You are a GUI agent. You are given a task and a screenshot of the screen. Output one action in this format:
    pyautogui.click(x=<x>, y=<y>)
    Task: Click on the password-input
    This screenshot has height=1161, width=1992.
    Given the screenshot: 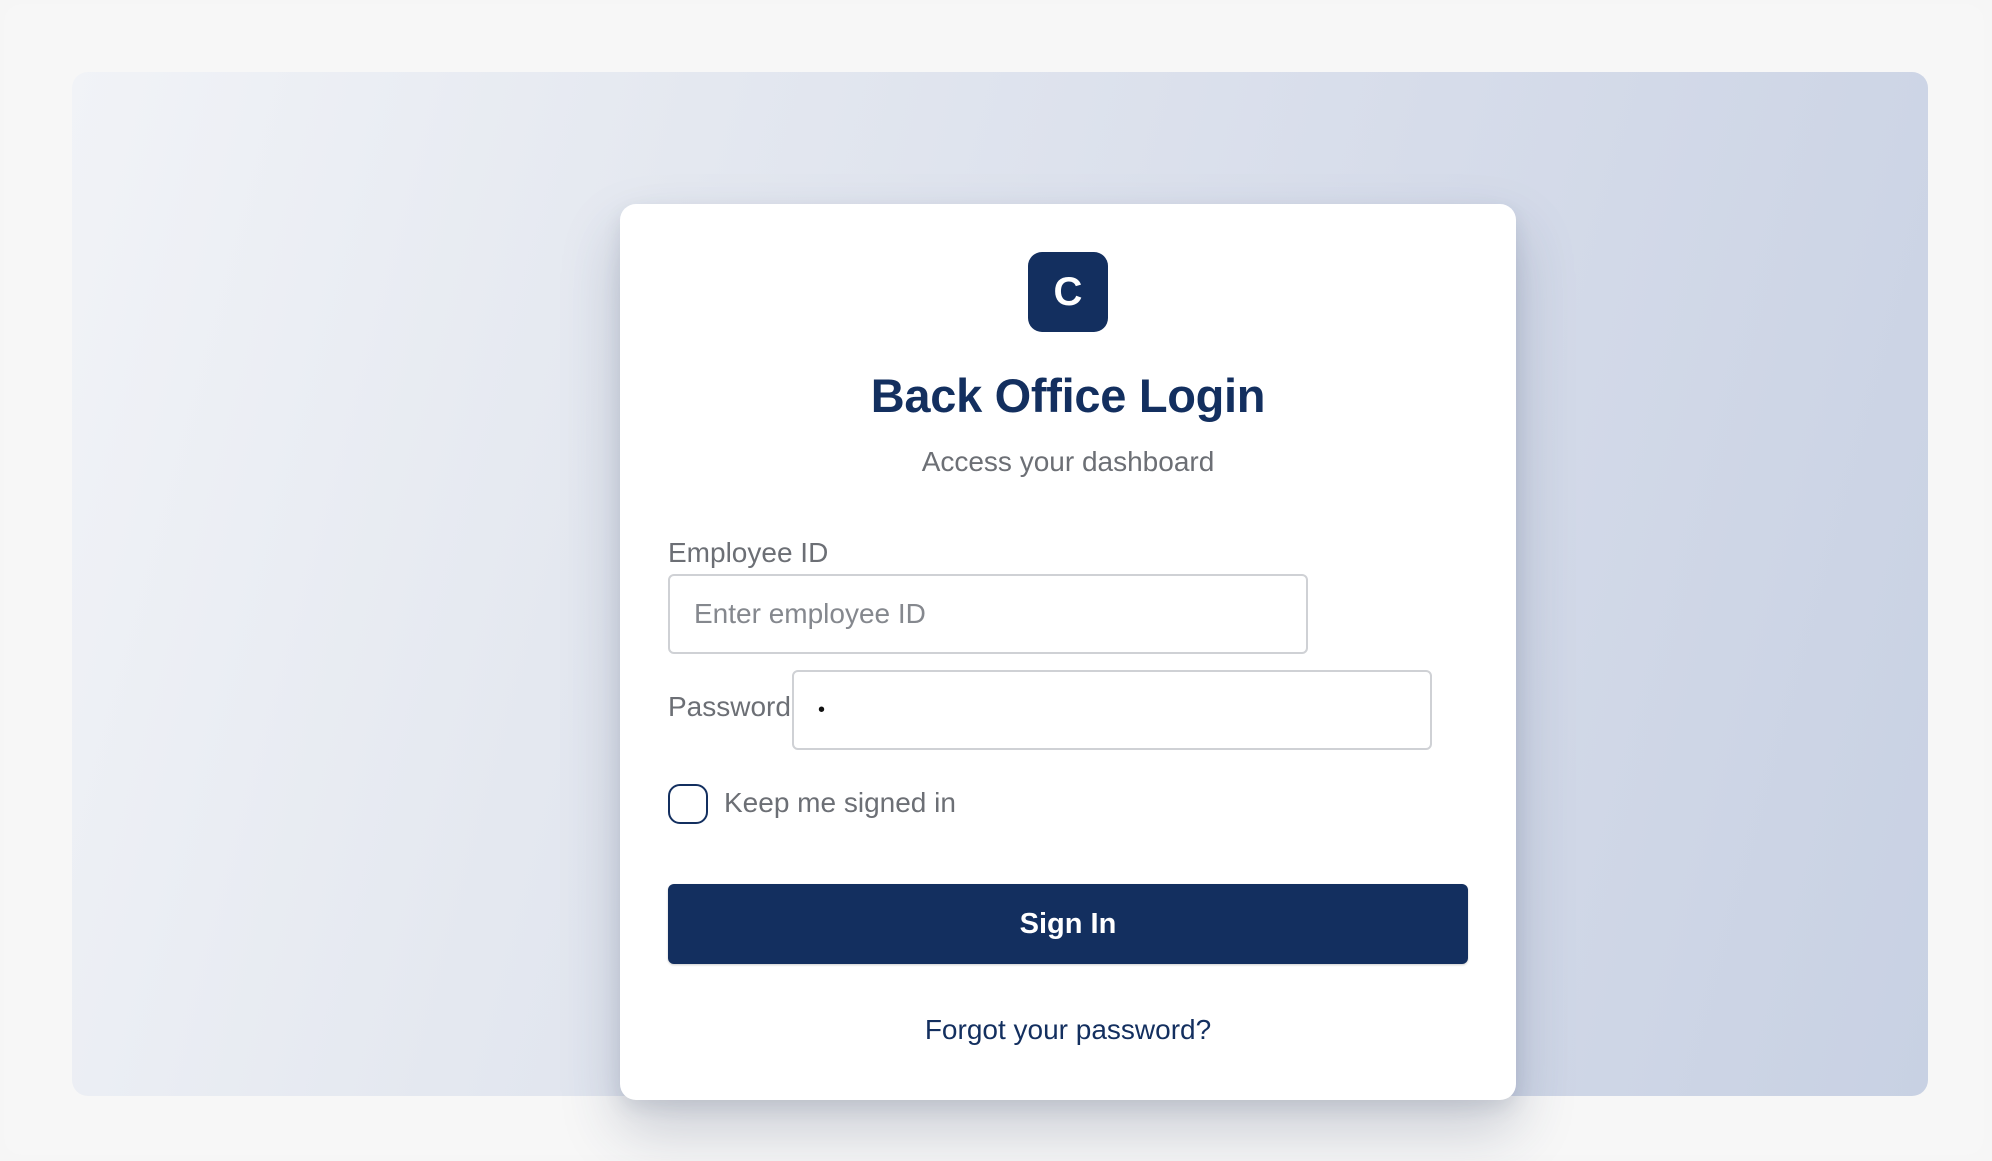 What is the action you would take?
    pyautogui.click(x=1112, y=710)
    